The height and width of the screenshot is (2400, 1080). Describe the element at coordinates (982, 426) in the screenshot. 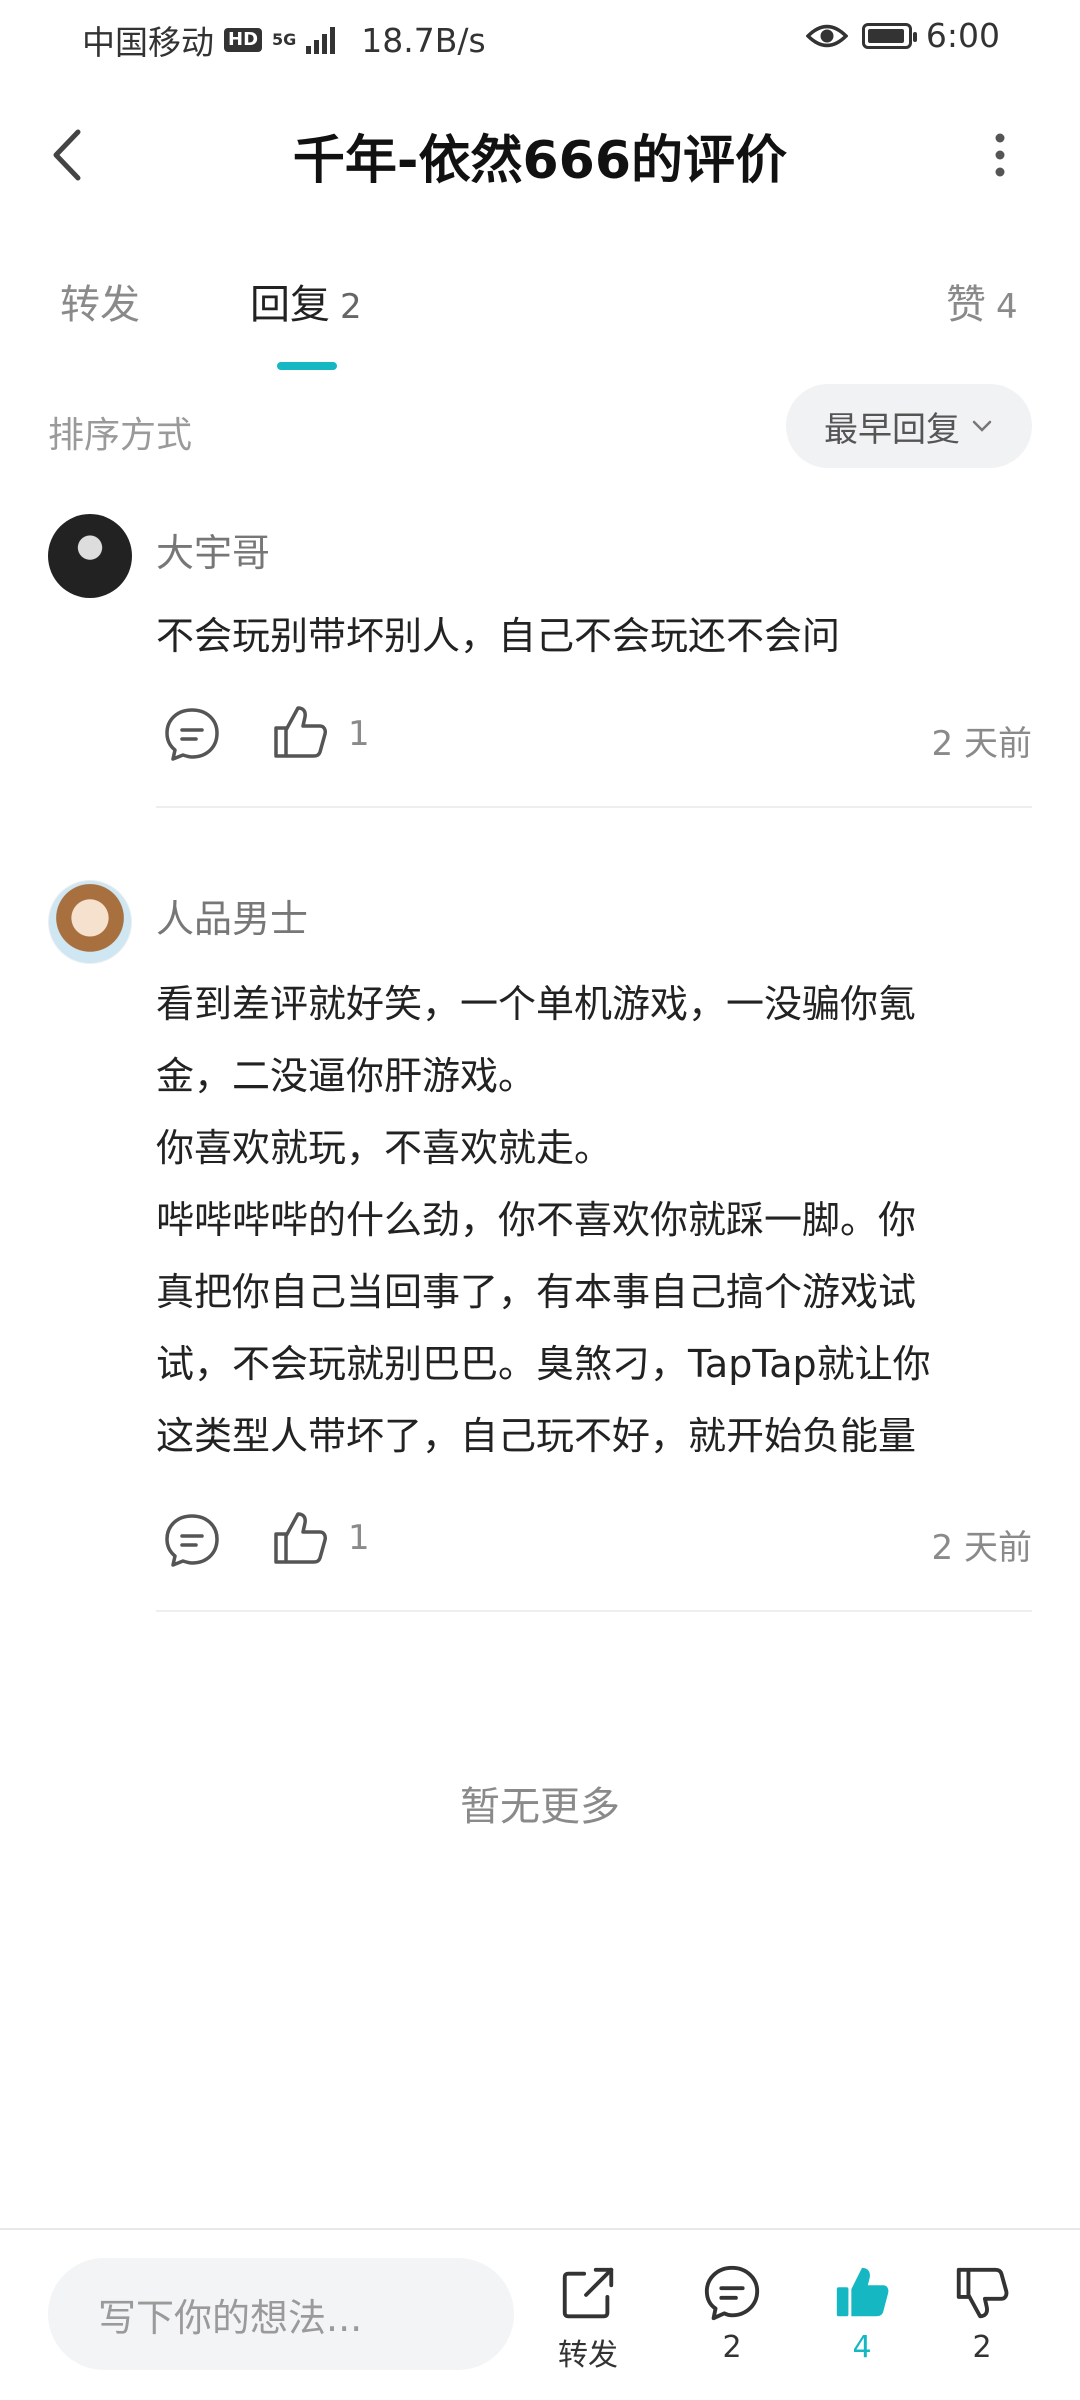

I see `chevron-down-icon` at that location.